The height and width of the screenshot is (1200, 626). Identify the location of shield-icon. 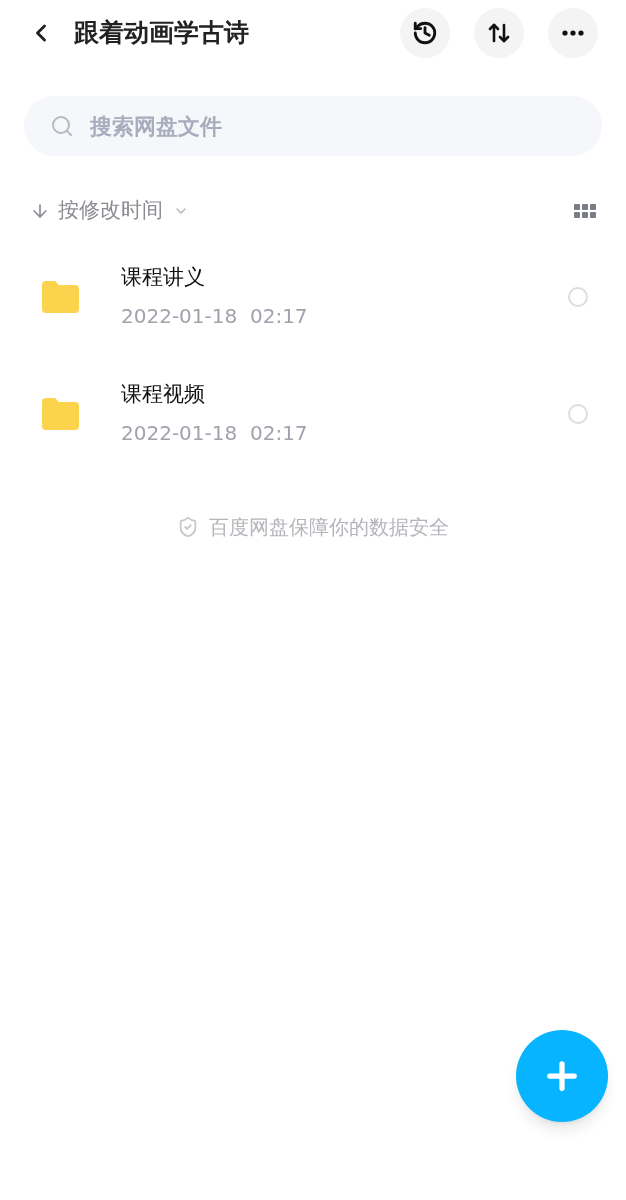
(188, 527).